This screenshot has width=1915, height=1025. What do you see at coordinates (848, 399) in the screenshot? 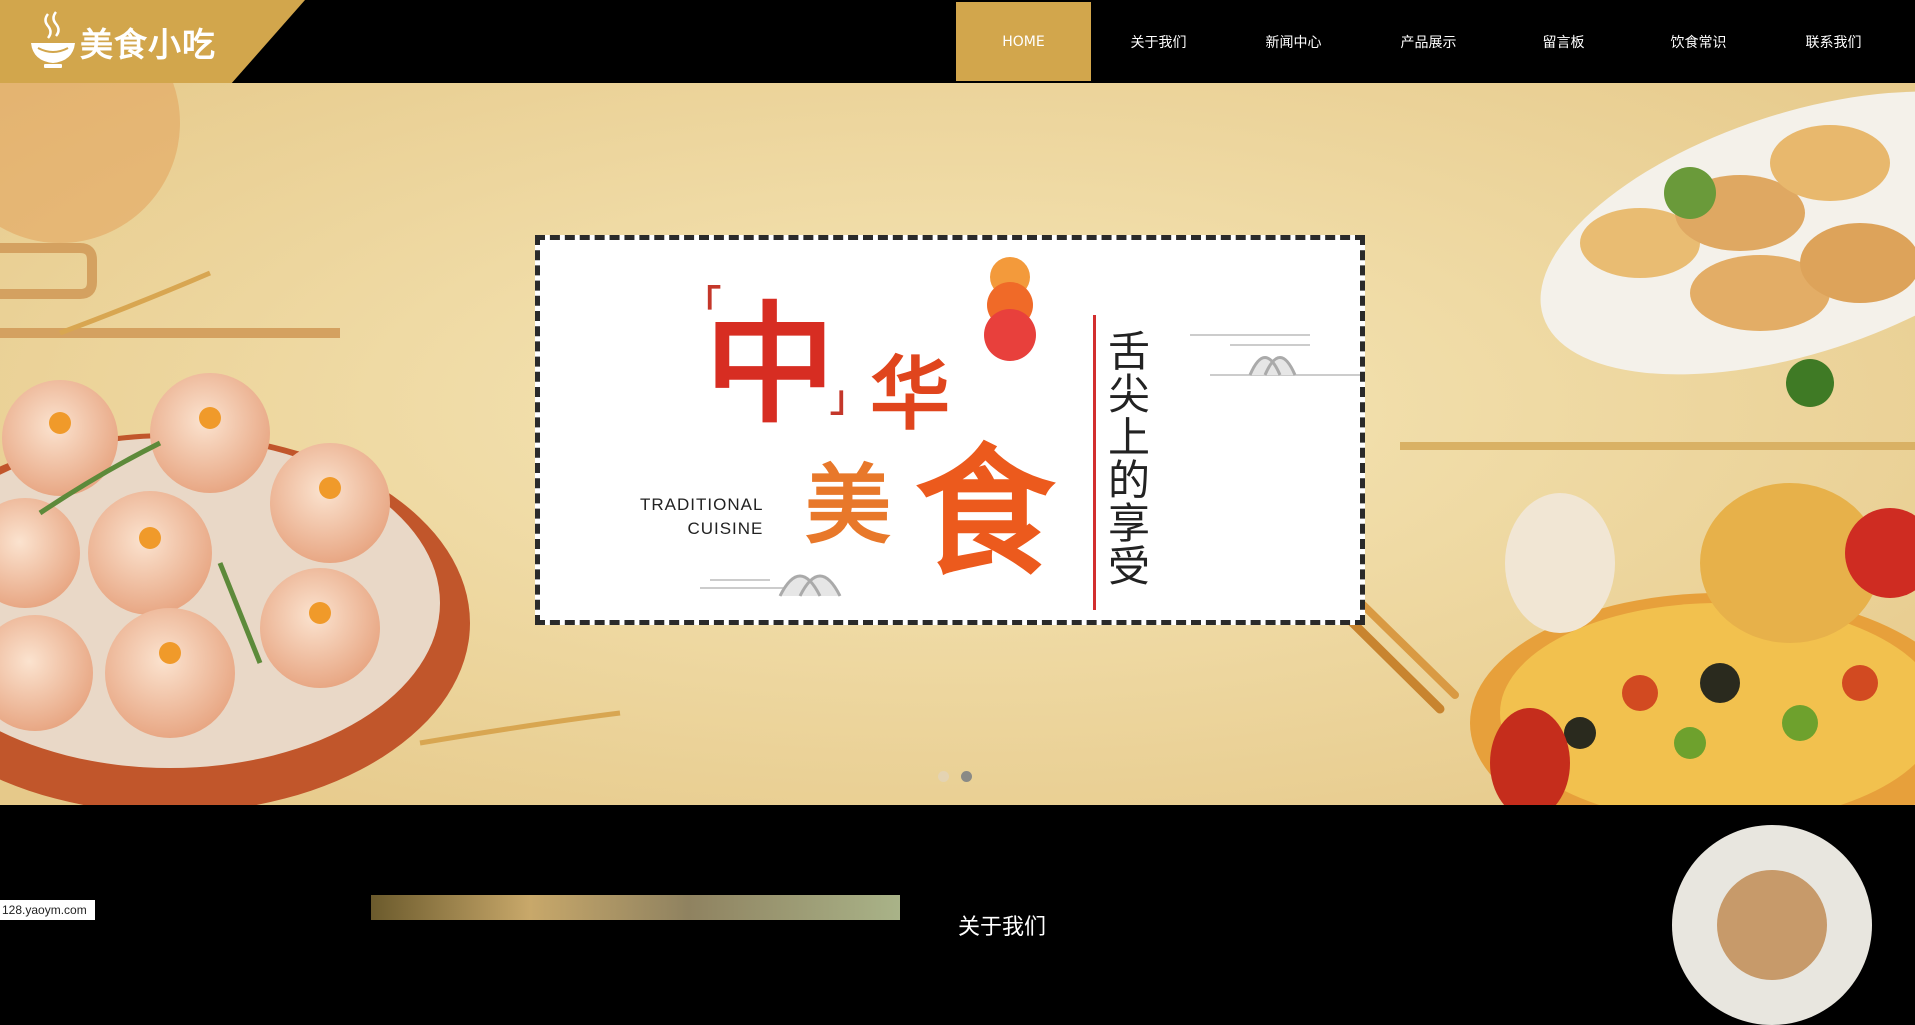
I see `headline-bracket-close: 」` at bounding box center [848, 399].